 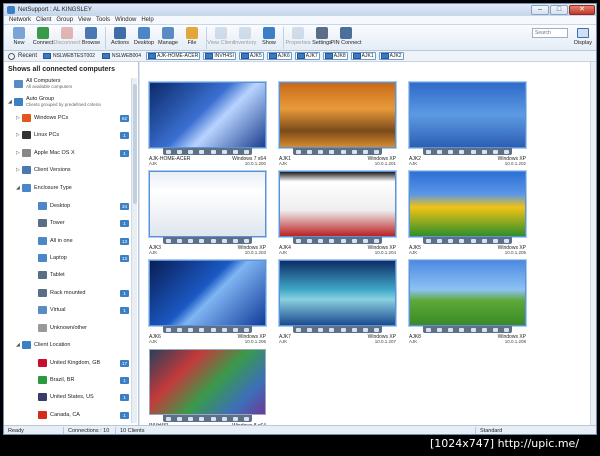 What do you see at coordinates (307, 56) in the screenshot?
I see `recent-machine: AJK7` at bounding box center [307, 56].